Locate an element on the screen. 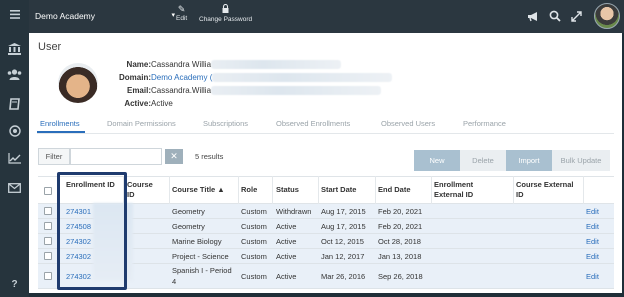 The width and height of the screenshot is (624, 297). lock-icon is located at coordinates (225, 9).